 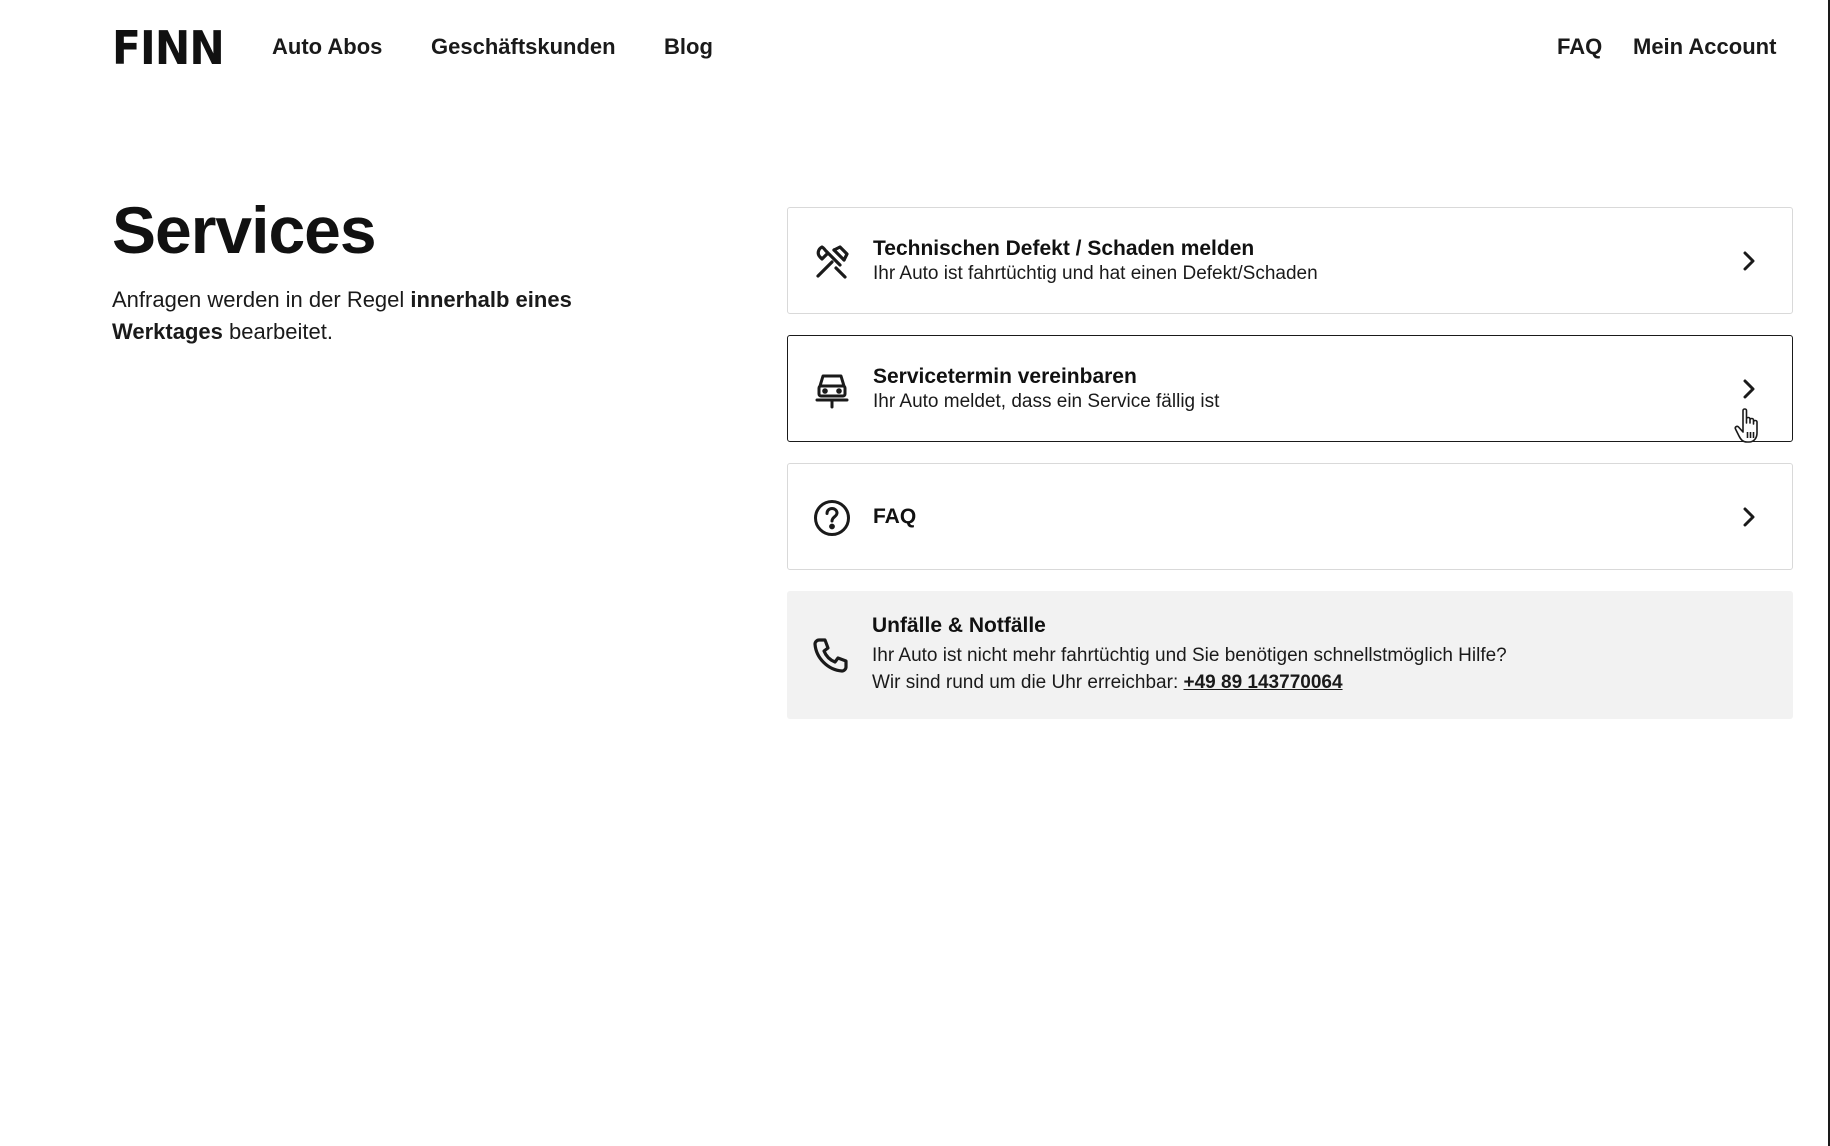 I want to click on phone-icon, so click(x=831, y=655).